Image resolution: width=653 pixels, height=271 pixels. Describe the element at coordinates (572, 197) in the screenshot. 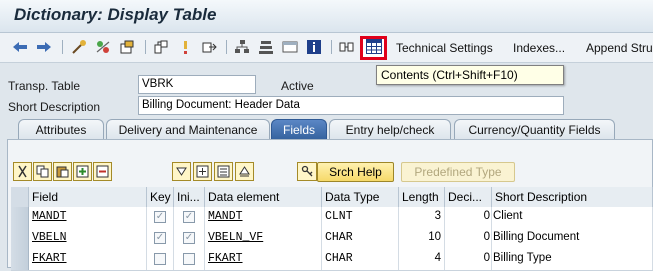

I see `column-header-short-description: Short Description` at that location.